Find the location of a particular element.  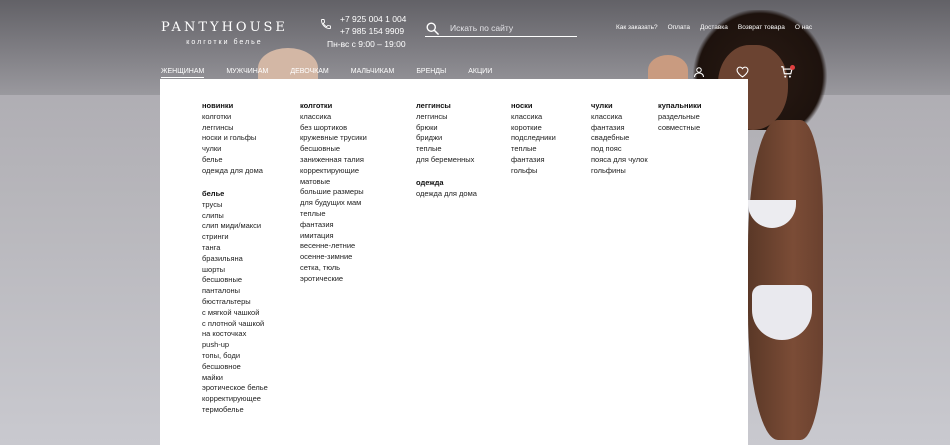

nav-sale: АКЦИИ is located at coordinates (480, 73).